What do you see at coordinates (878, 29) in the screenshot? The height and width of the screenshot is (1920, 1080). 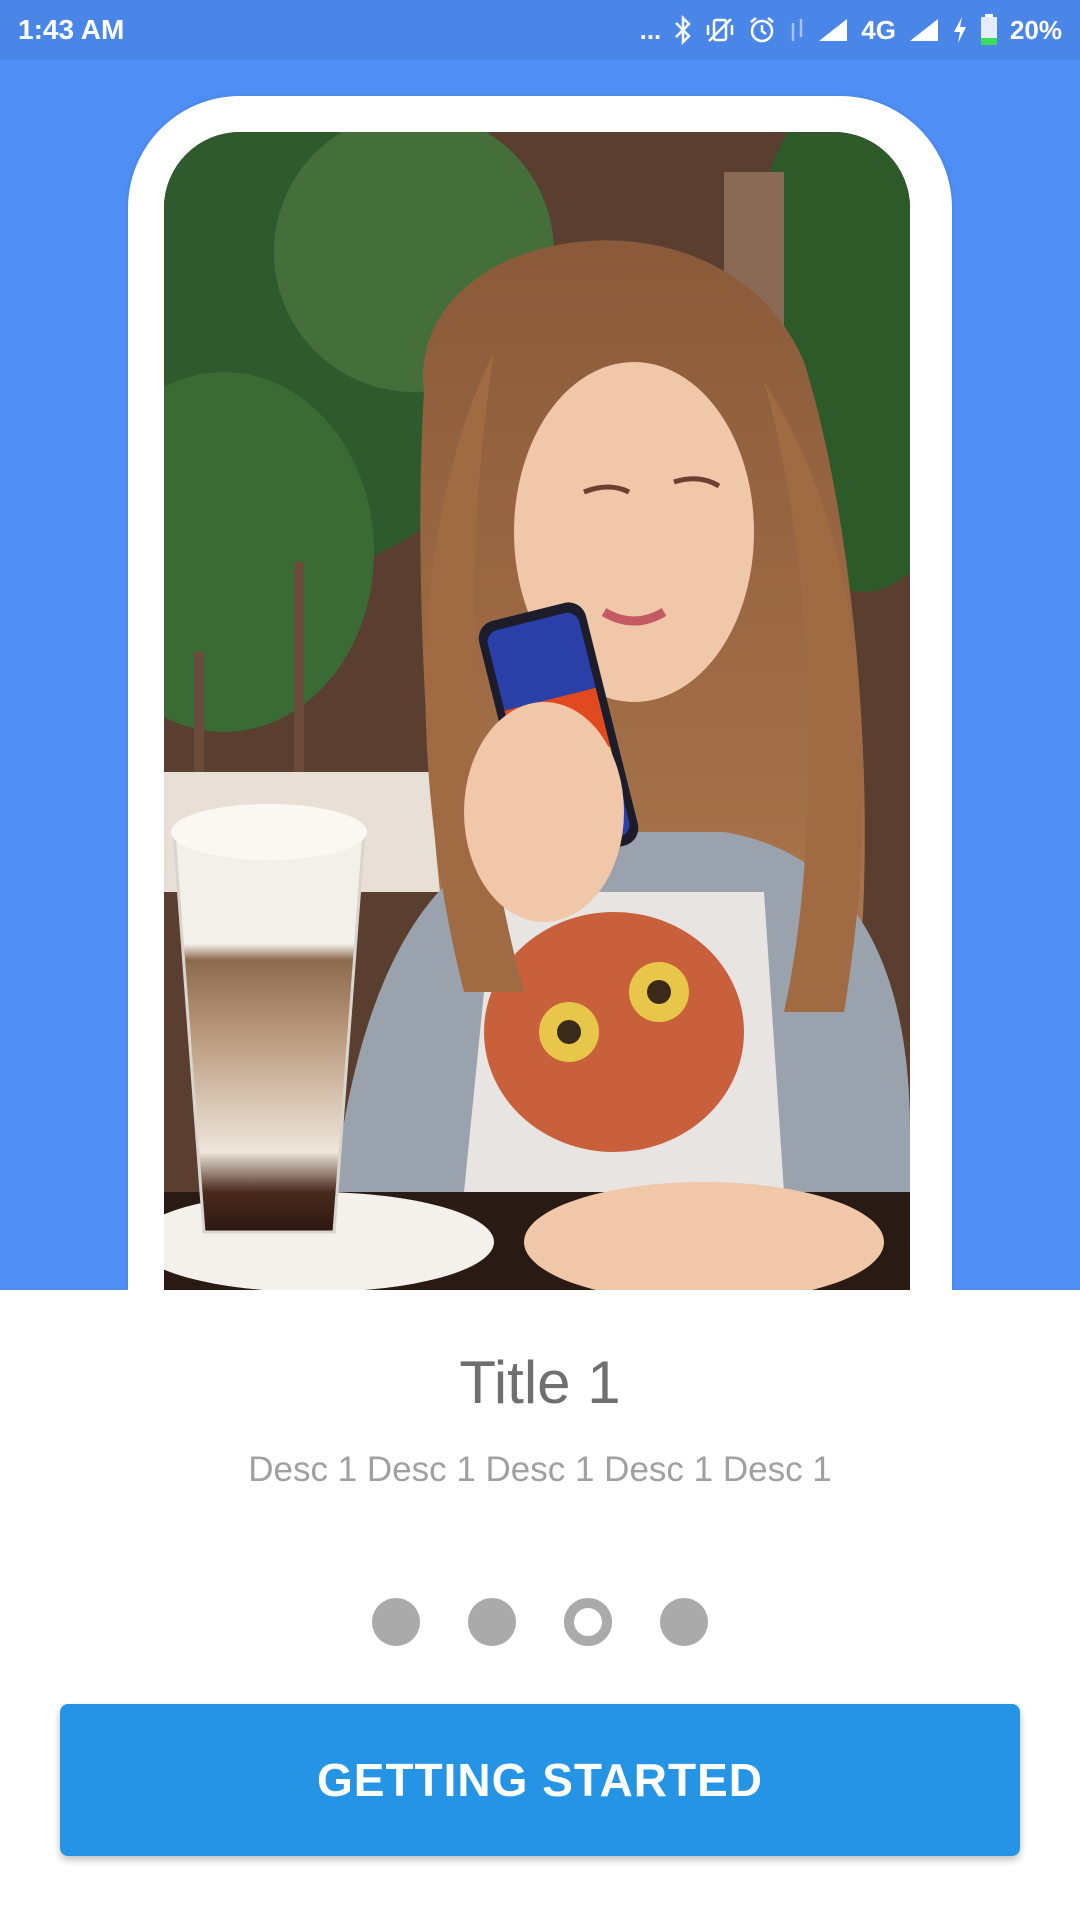 I see `network-type: 4G` at bounding box center [878, 29].